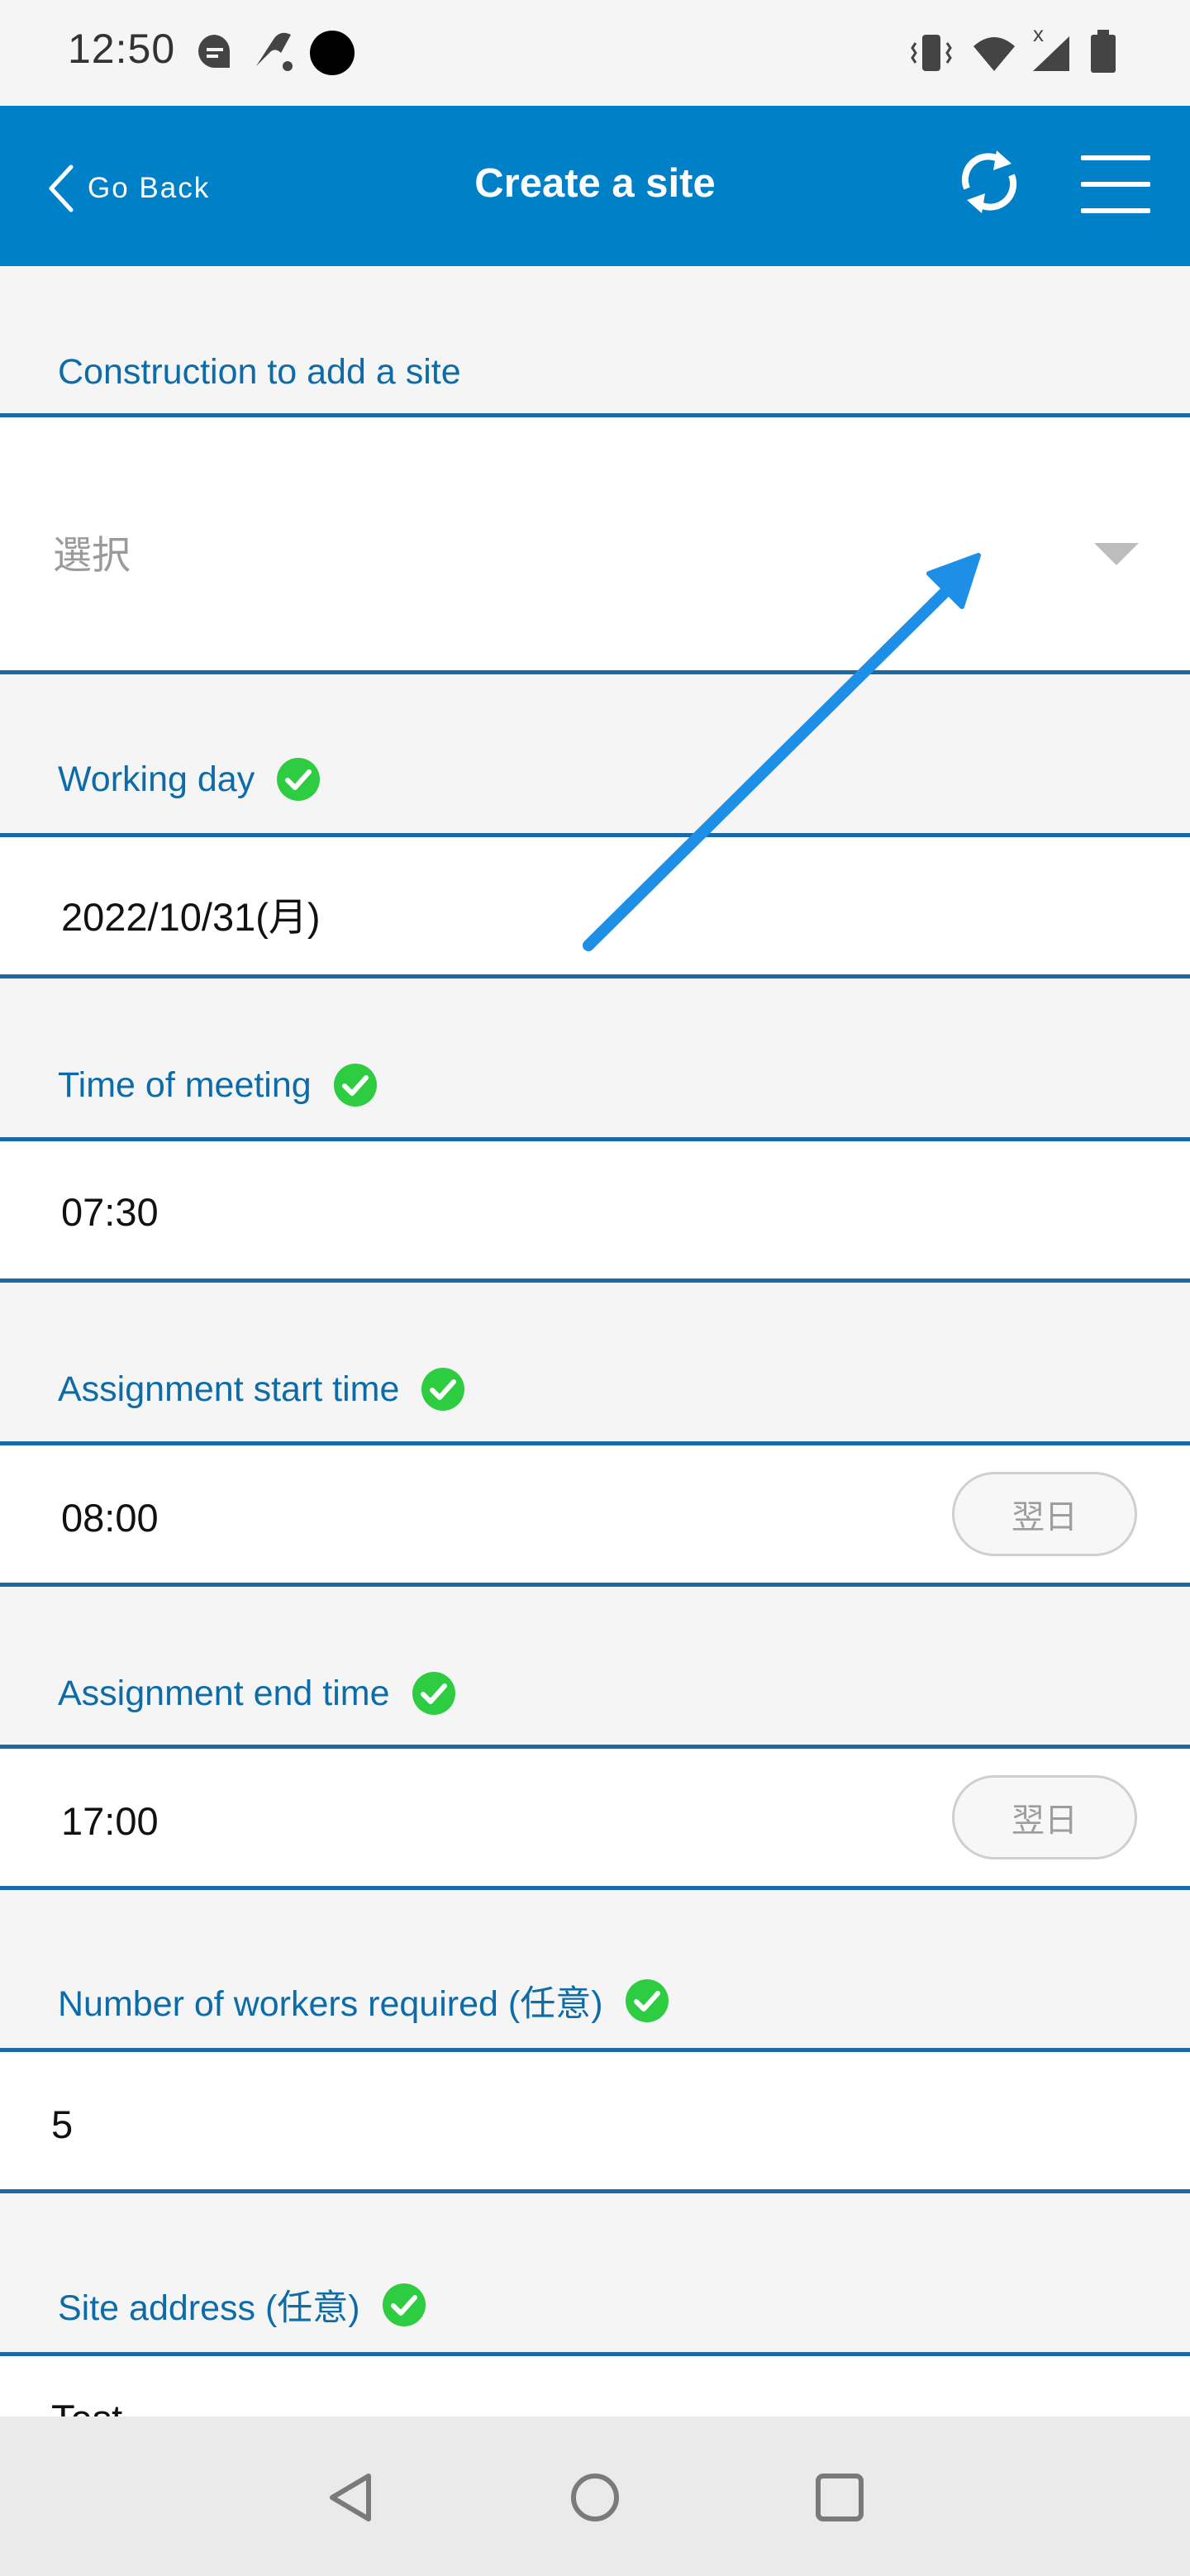 The width and height of the screenshot is (1190, 2576). I want to click on construction-select-placeholder: 選択, so click(92, 555).